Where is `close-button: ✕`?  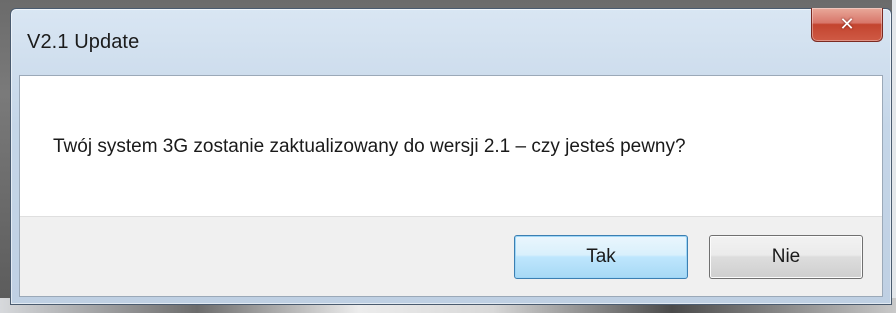
close-button: ✕ is located at coordinates (847, 25).